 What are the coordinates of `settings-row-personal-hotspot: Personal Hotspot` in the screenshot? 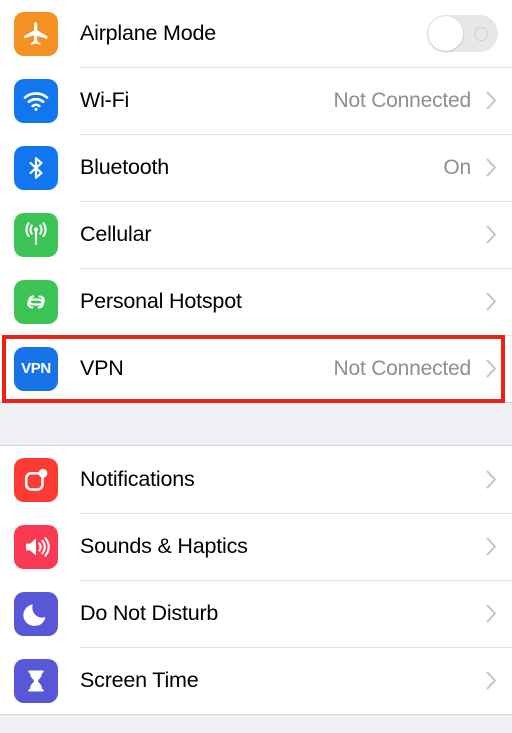 It's located at (256, 301).